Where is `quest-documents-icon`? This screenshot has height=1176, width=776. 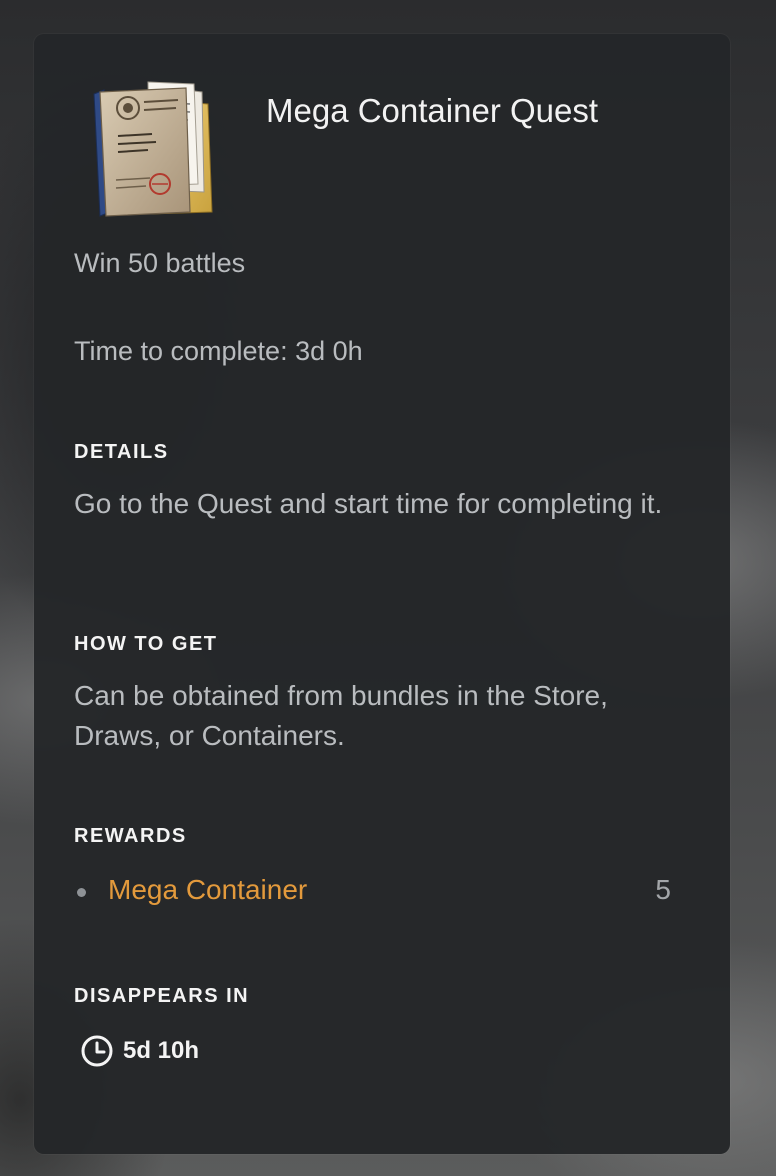 quest-documents-icon is located at coordinates (160, 147).